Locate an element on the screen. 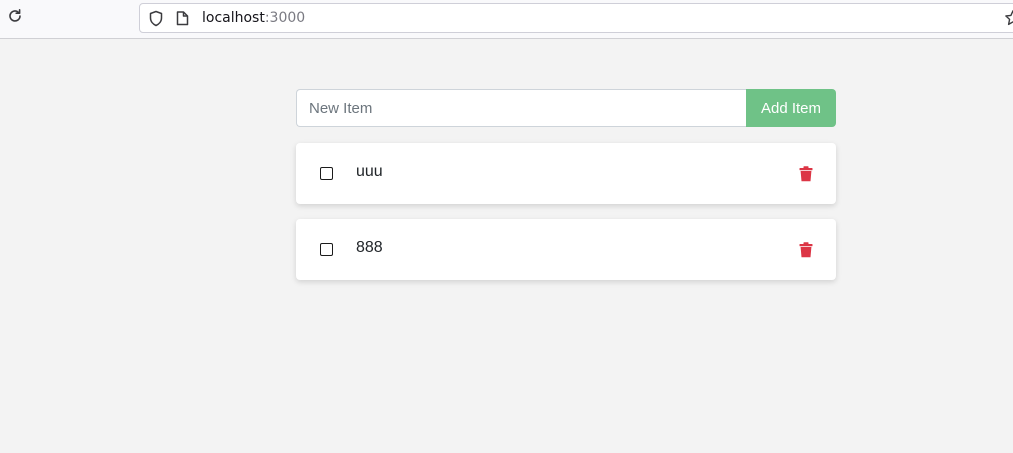 The height and width of the screenshot is (453, 1013). todo-item: uuu is located at coordinates (566, 173).